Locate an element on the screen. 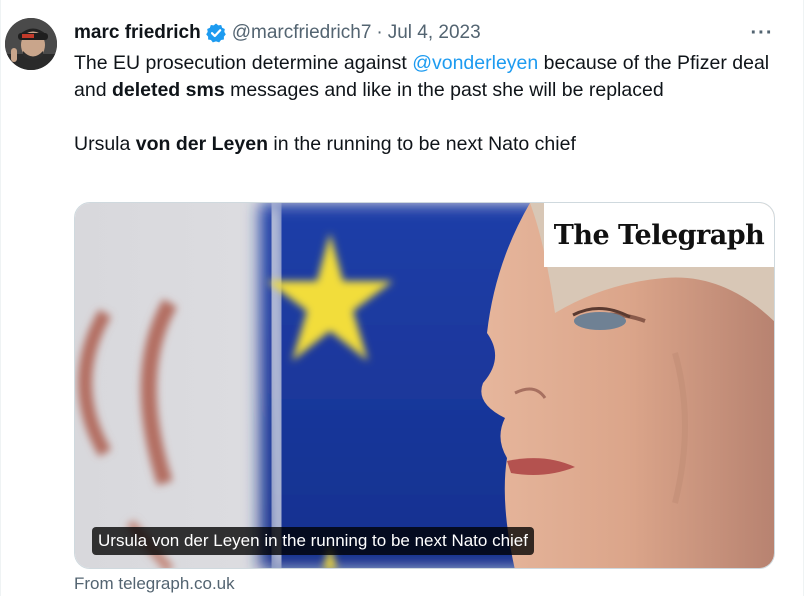  mention-link: @vonderleyen is located at coordinates (475, 63).